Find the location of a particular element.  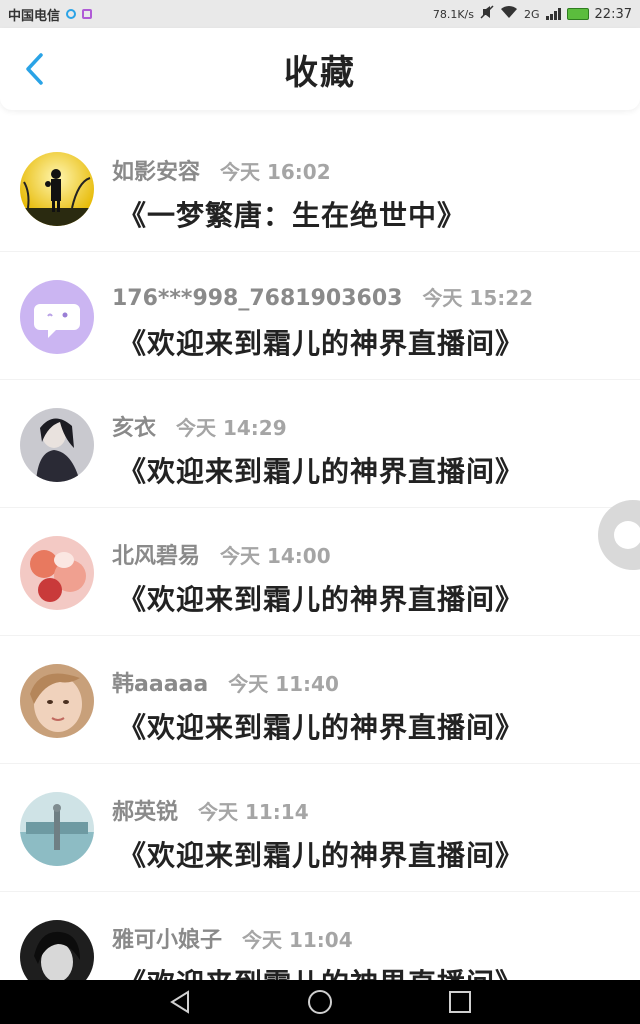

item-meta: 176***998_7681903603 今天 15:22 is located at coordinates (322, 296).